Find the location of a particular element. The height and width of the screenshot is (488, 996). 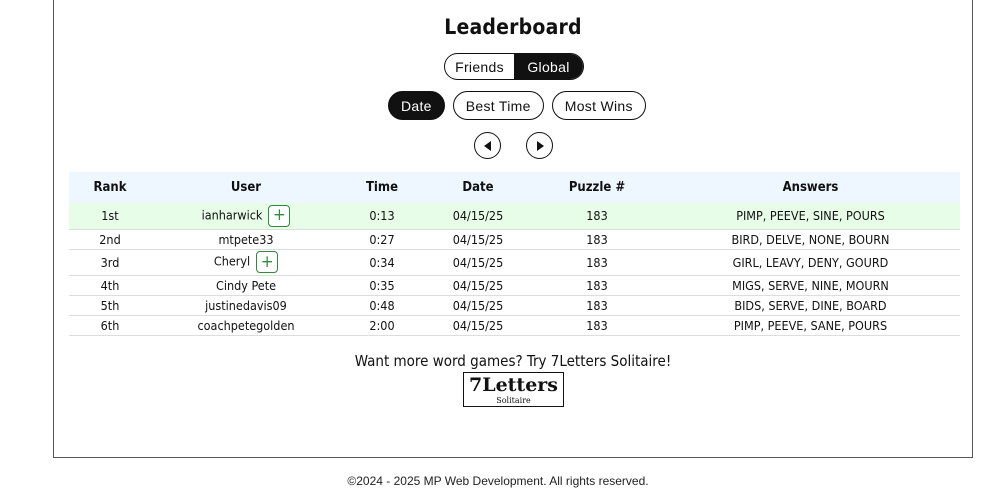

rank-cell: 1st is located at coordinates (110, 216).